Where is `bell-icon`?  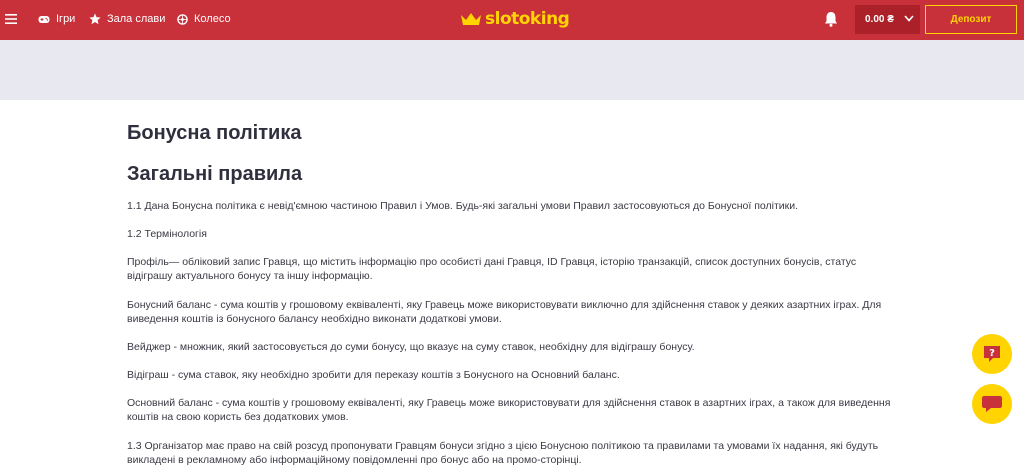
bell-icon is located at coordinates (831, 19).